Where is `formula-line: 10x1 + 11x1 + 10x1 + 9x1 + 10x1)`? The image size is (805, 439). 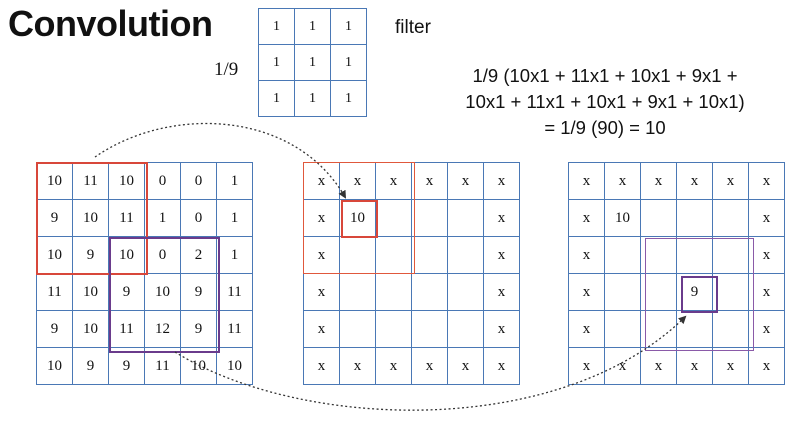
formula-line: 10x1 + 11x1 + 10x1 + 9x1 + 10x1) is located at coordinates (605, 101).